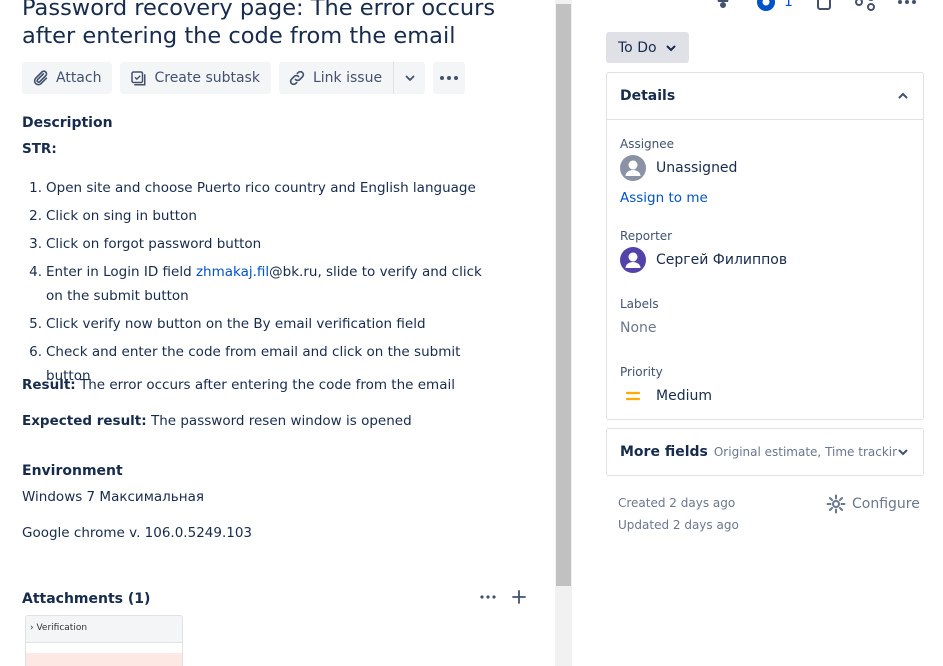 This screenshot has width=943, height=666. I want to click on list-item: 2. Click on sing in button, so click(113, 216).